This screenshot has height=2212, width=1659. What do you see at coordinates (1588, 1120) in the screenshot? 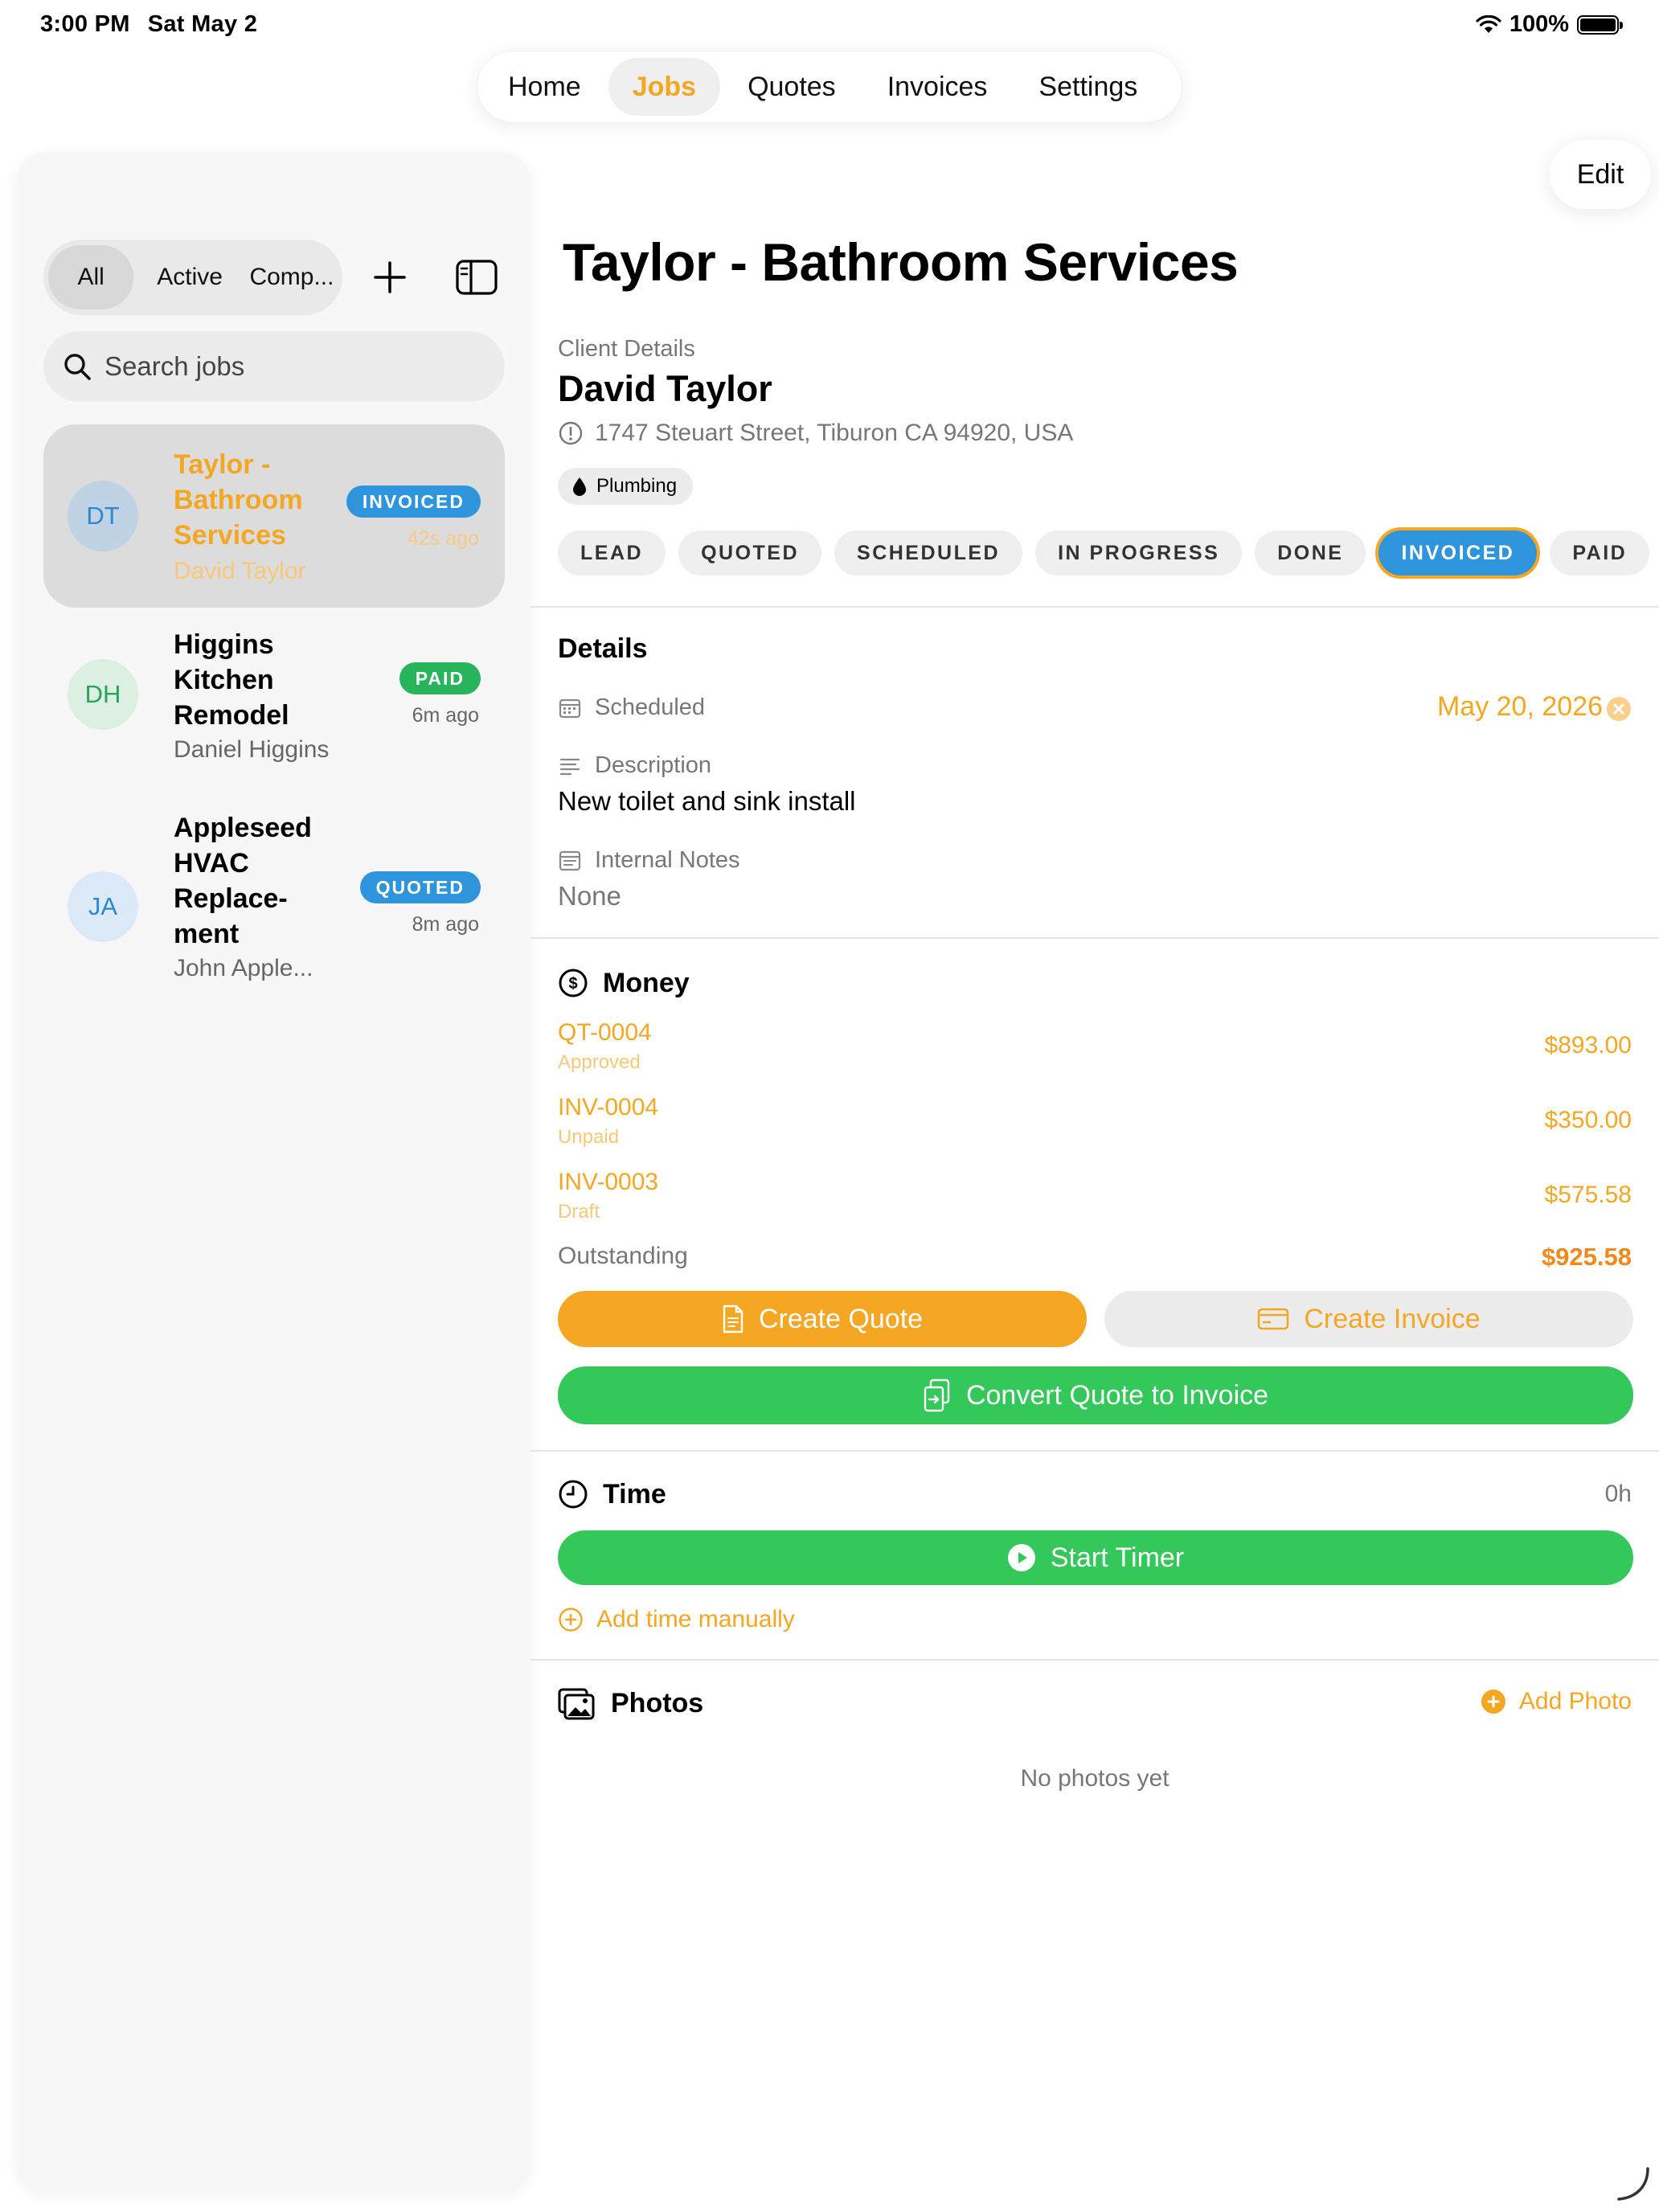
I see `document-amount: $350.00` at bounding box center [1588, 1120].